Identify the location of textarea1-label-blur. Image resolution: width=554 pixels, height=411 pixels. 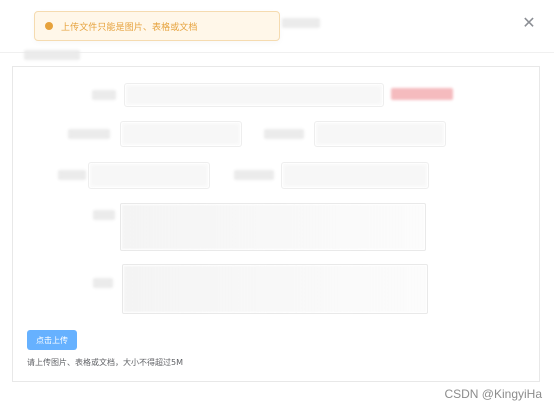
(104, 215).